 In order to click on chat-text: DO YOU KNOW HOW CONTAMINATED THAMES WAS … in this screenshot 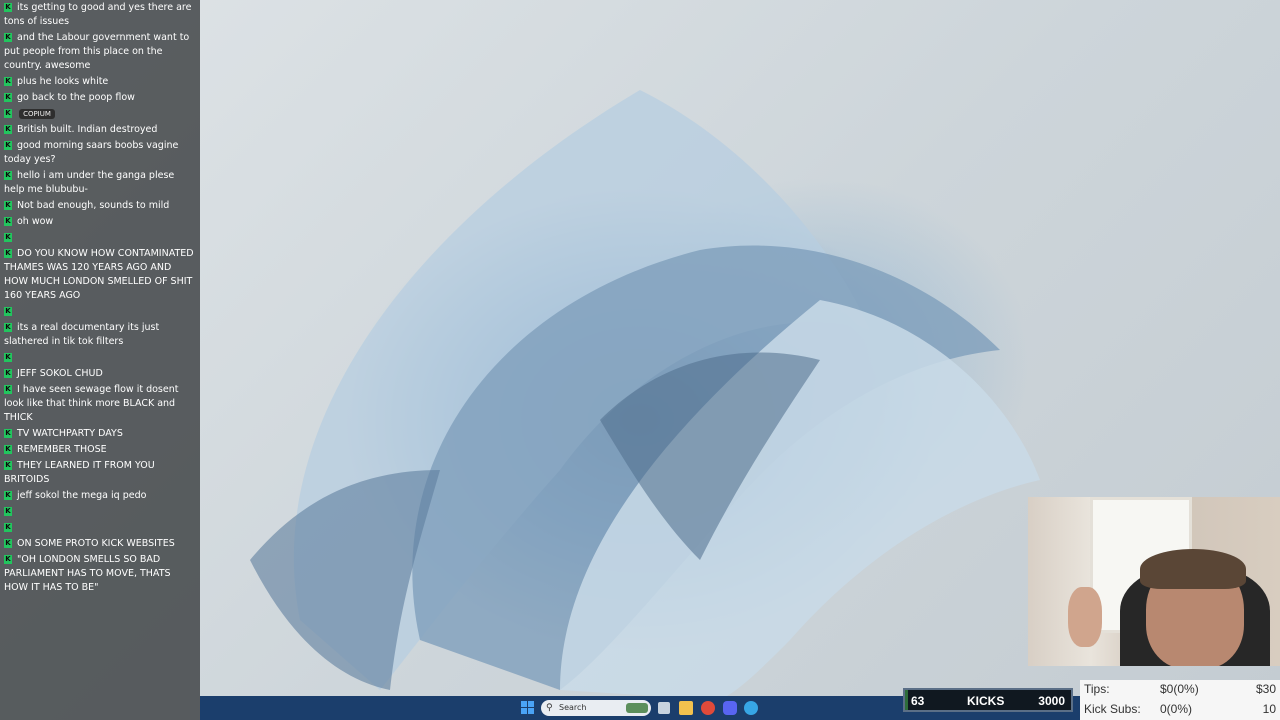, I will do `click(99, 274)`.